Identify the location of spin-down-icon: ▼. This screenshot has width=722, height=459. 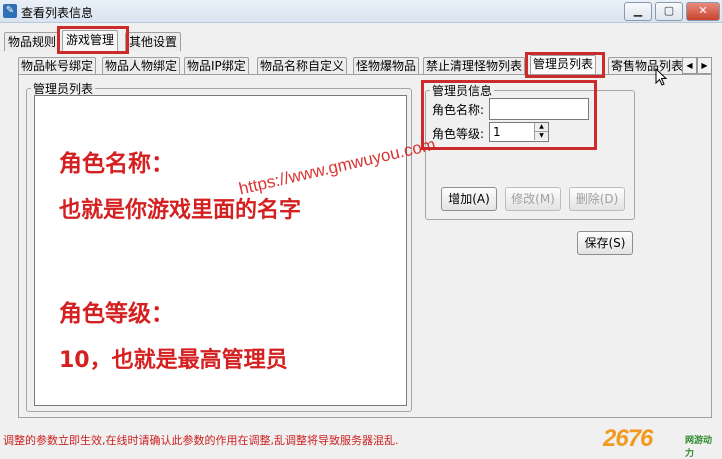
(541, 136).